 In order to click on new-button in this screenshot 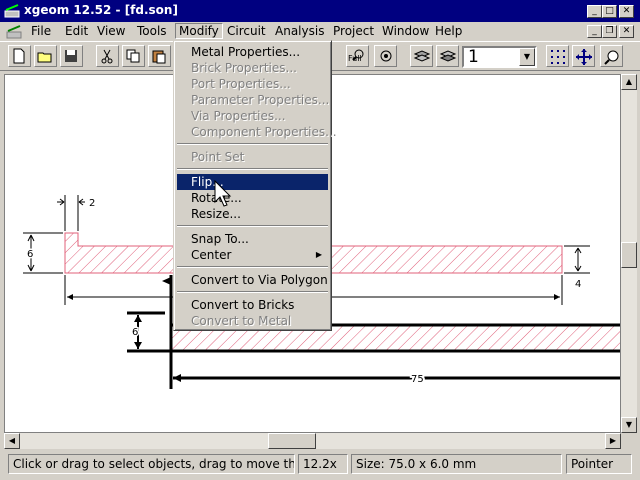, I will do `click(19, 56)`.